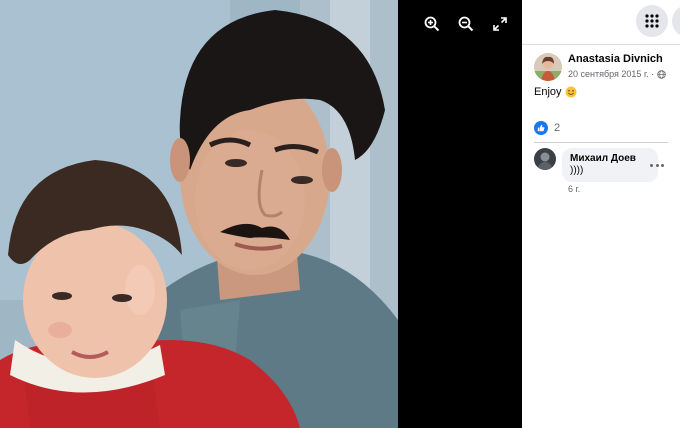  What do you see at coordinates (617, 59) in the screenshot?
I see `post-author: Anastasia Divnich` at bounding box center [617, 59].